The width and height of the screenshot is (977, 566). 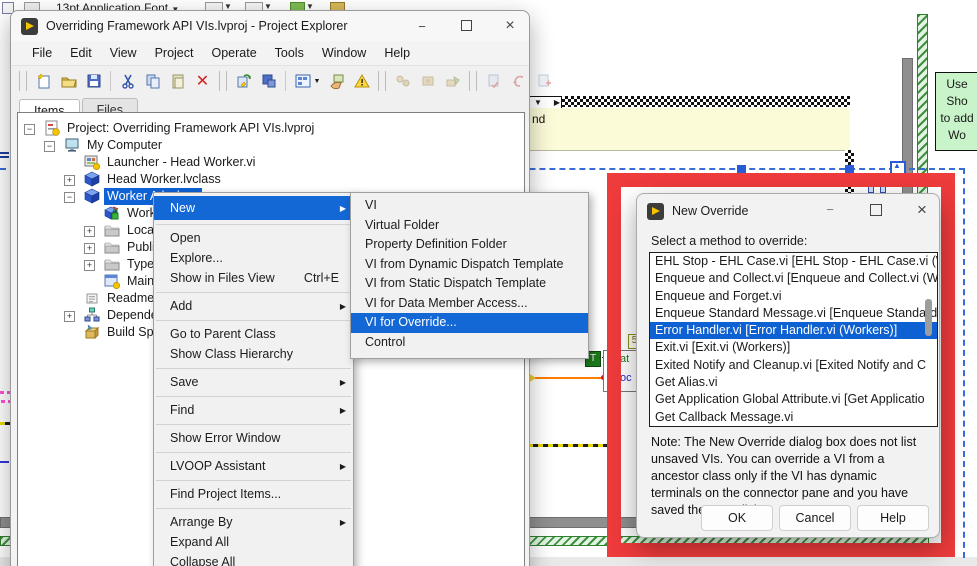 I want to click on cut-icon, so click(x=127, y=81).